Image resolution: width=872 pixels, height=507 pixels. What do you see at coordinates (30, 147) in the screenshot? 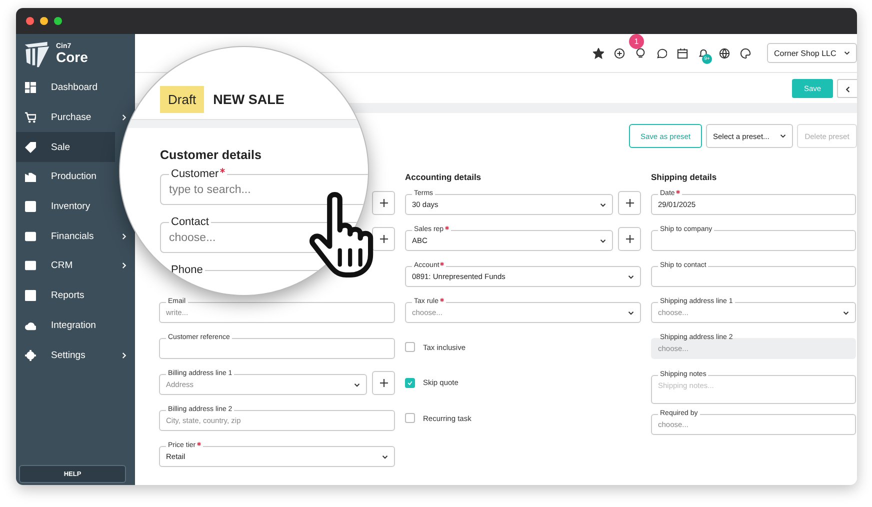
I see `tag-icon` at bounding box center [30, 147].